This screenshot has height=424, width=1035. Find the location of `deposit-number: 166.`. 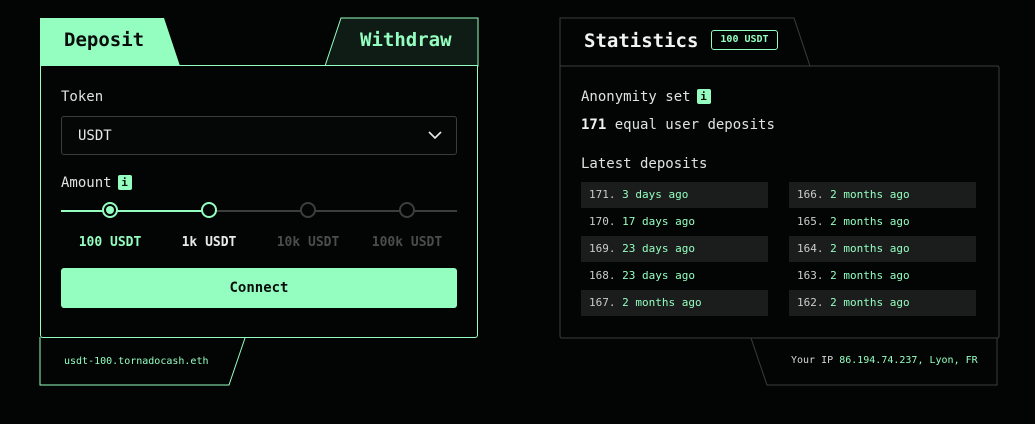

deposit-number: 166. is located at coordinates (810, 194).